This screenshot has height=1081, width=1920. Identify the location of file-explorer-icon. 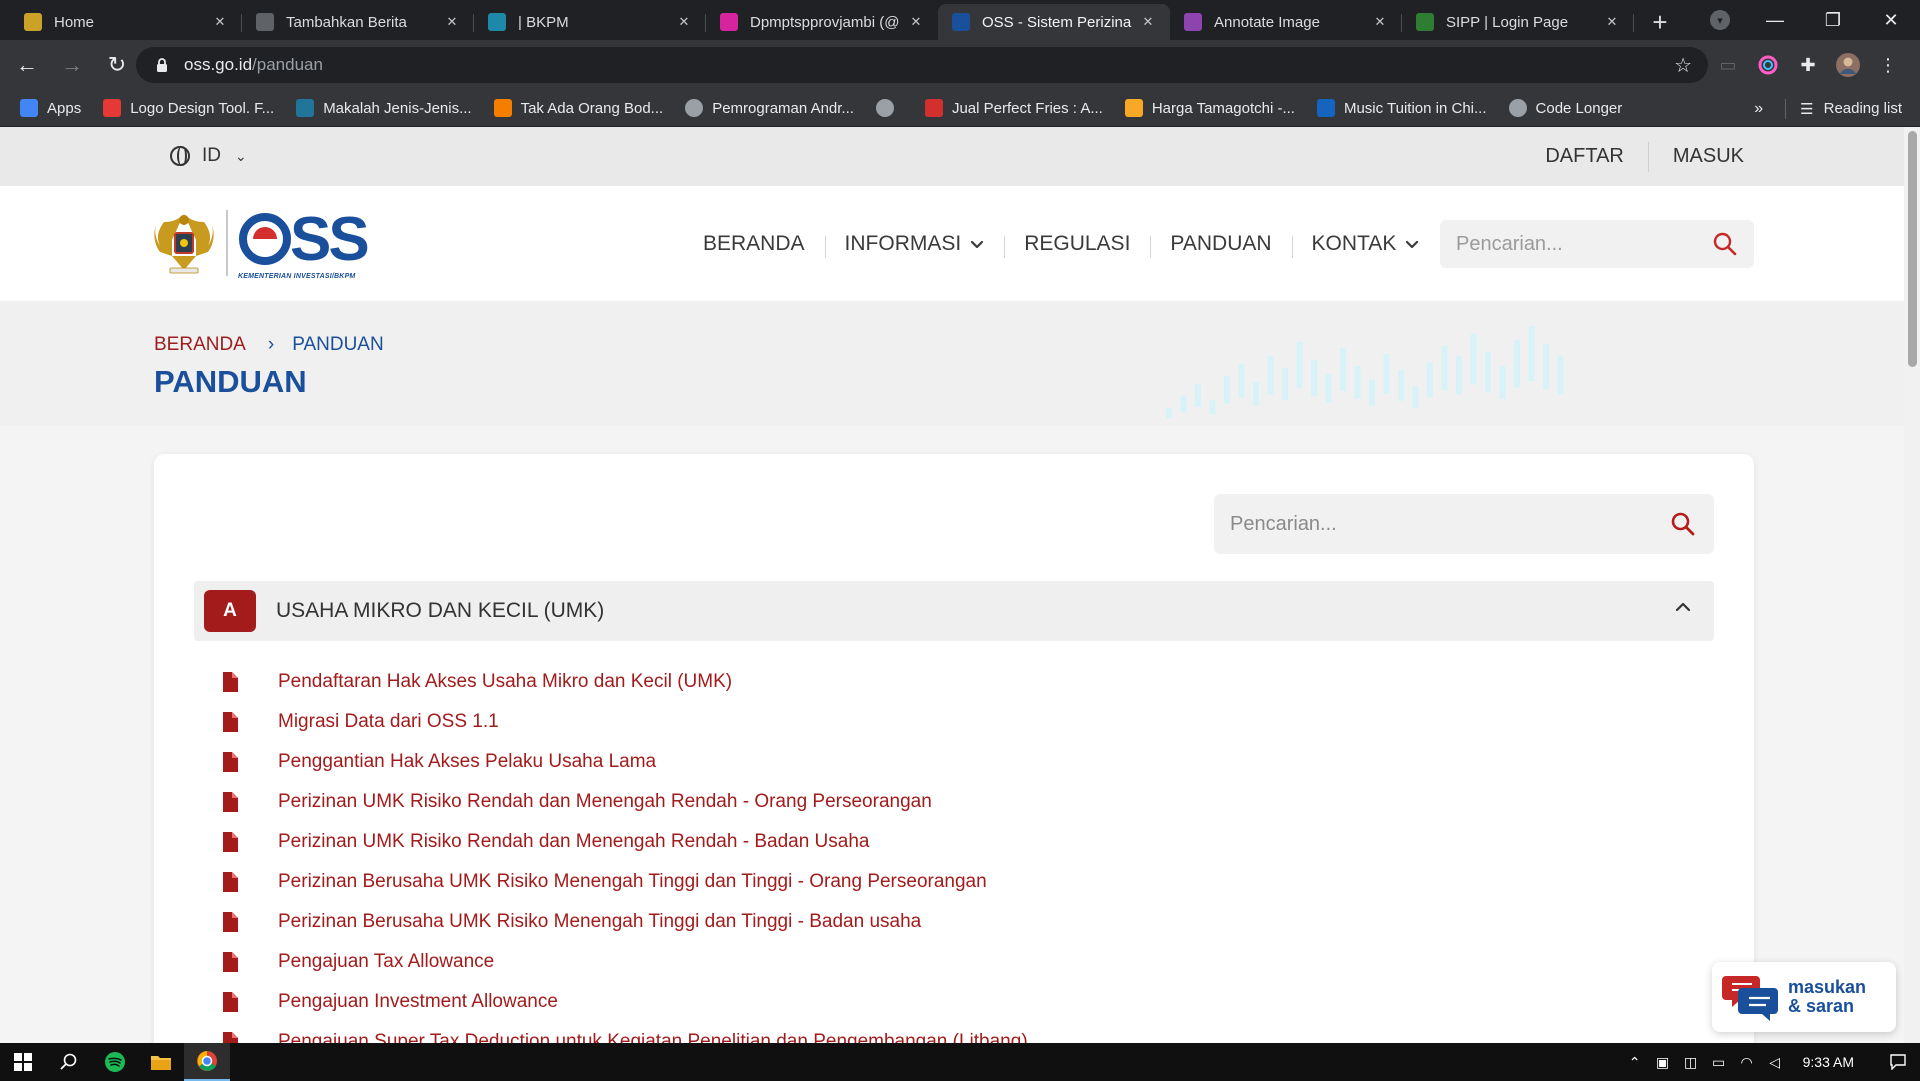
(161, 1062).